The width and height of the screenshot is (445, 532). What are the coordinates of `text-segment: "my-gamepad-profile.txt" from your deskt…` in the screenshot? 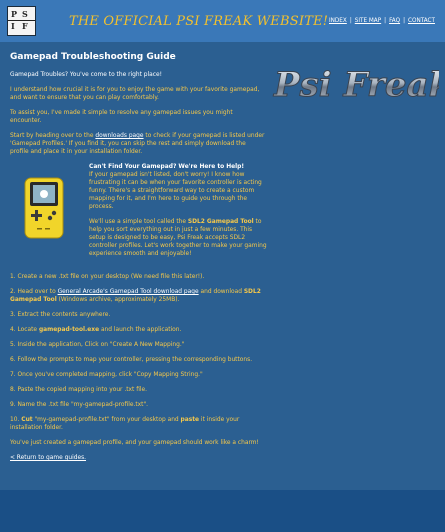 It's located at (106, 420).